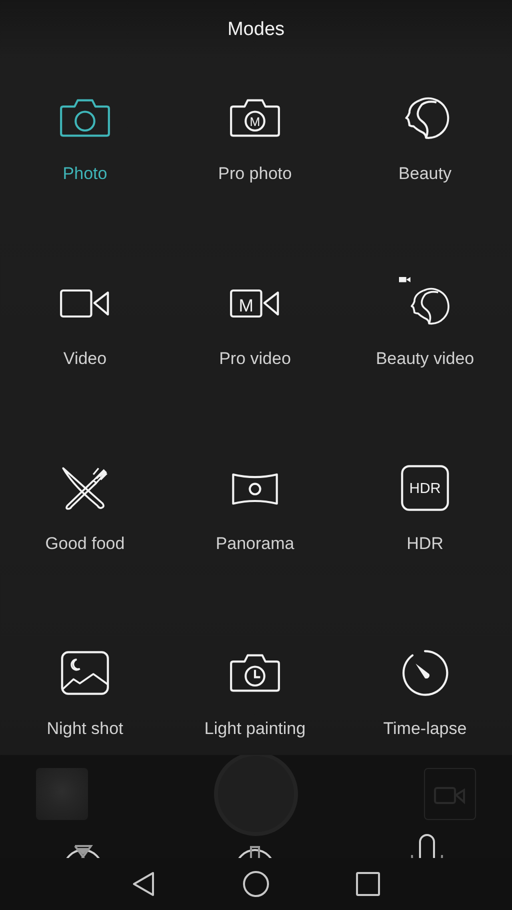 The image size is (512, 910). I want to click on mode-option: Light painting, so click(255, 680).